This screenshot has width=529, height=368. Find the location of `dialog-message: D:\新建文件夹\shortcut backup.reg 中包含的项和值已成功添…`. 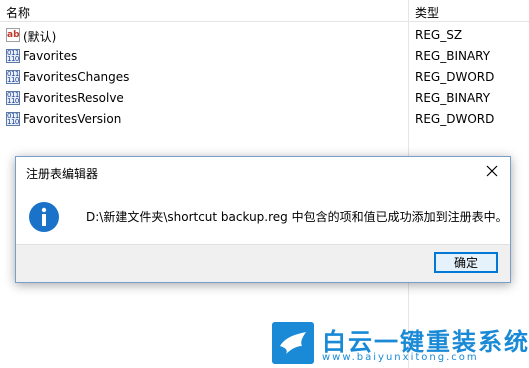

dialog-message: D:\新建文件夹\shortcut backup.reg 中包含的项和值已成功添… is located at coordinates (297, 217).